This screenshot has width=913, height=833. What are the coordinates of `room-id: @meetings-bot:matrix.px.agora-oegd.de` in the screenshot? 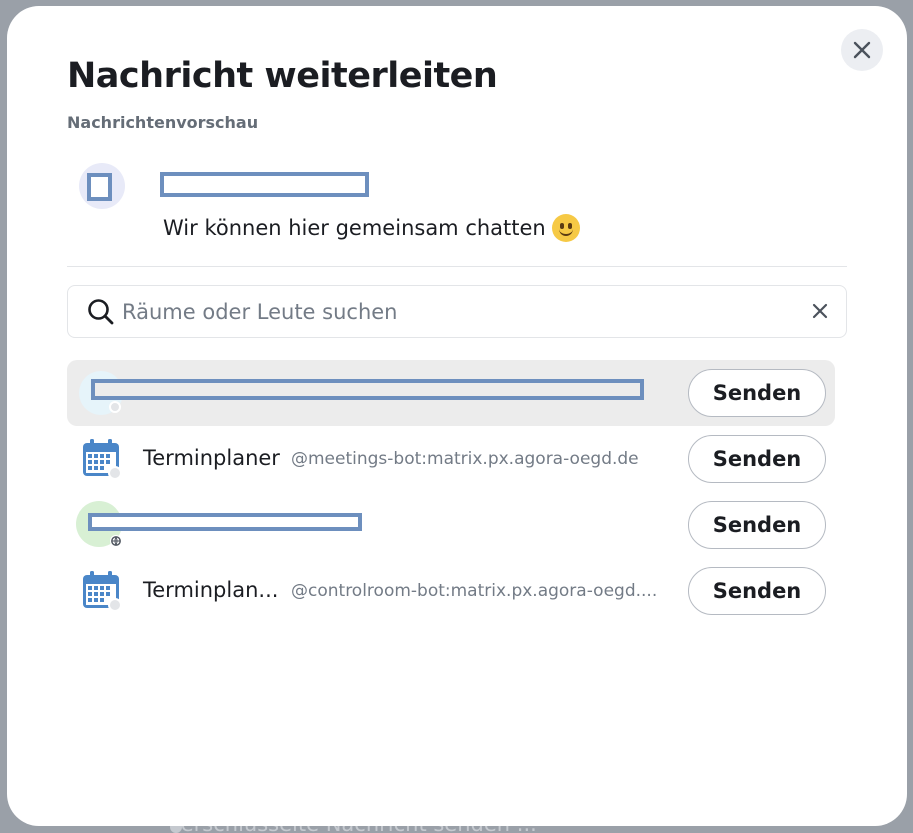 It's located at (465, 459).